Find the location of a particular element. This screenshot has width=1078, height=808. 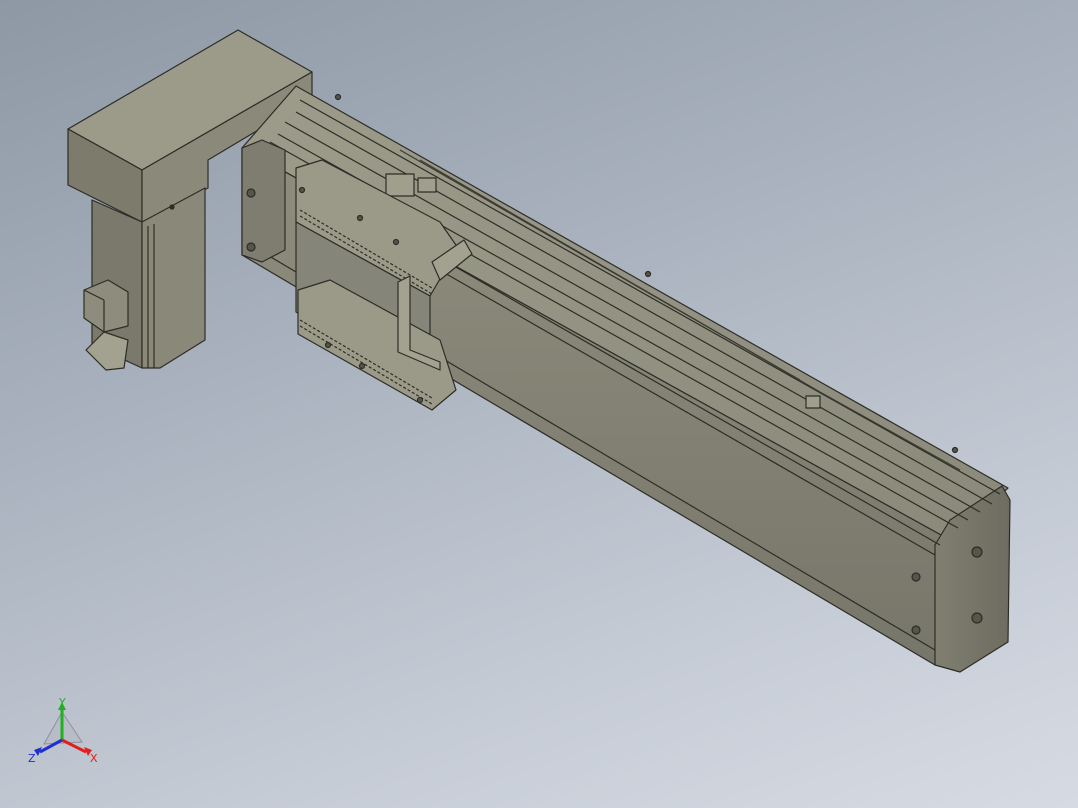

x-axis-label: X is located at coordinates (94, 758).